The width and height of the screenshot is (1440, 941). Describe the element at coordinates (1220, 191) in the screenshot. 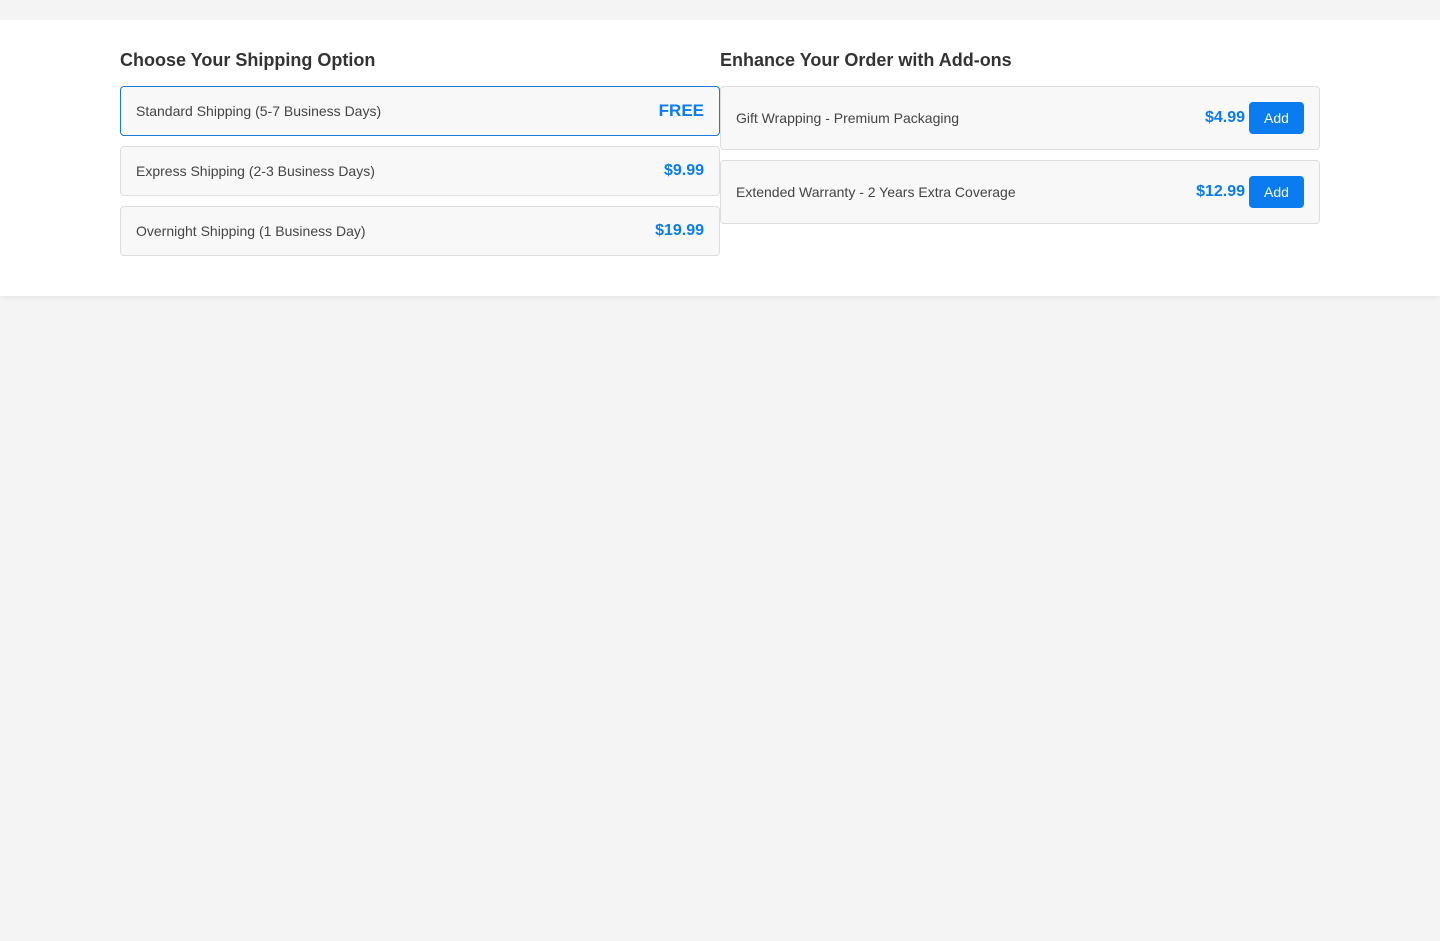

I see `addon-price: $12.99` at that location.